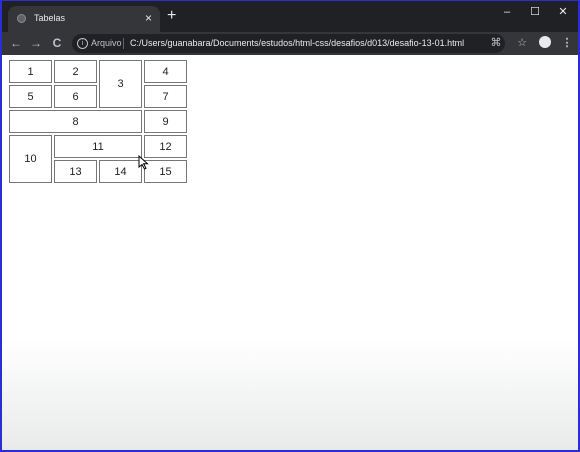  I want to click on forward-icon: →, so click(36, 43).